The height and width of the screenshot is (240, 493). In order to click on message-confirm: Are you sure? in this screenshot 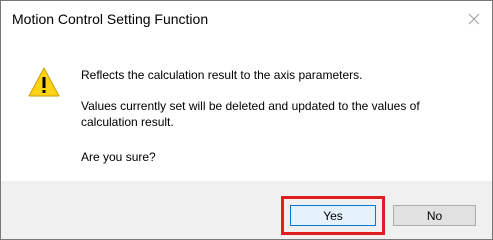, I will do `click(118, 157)`.